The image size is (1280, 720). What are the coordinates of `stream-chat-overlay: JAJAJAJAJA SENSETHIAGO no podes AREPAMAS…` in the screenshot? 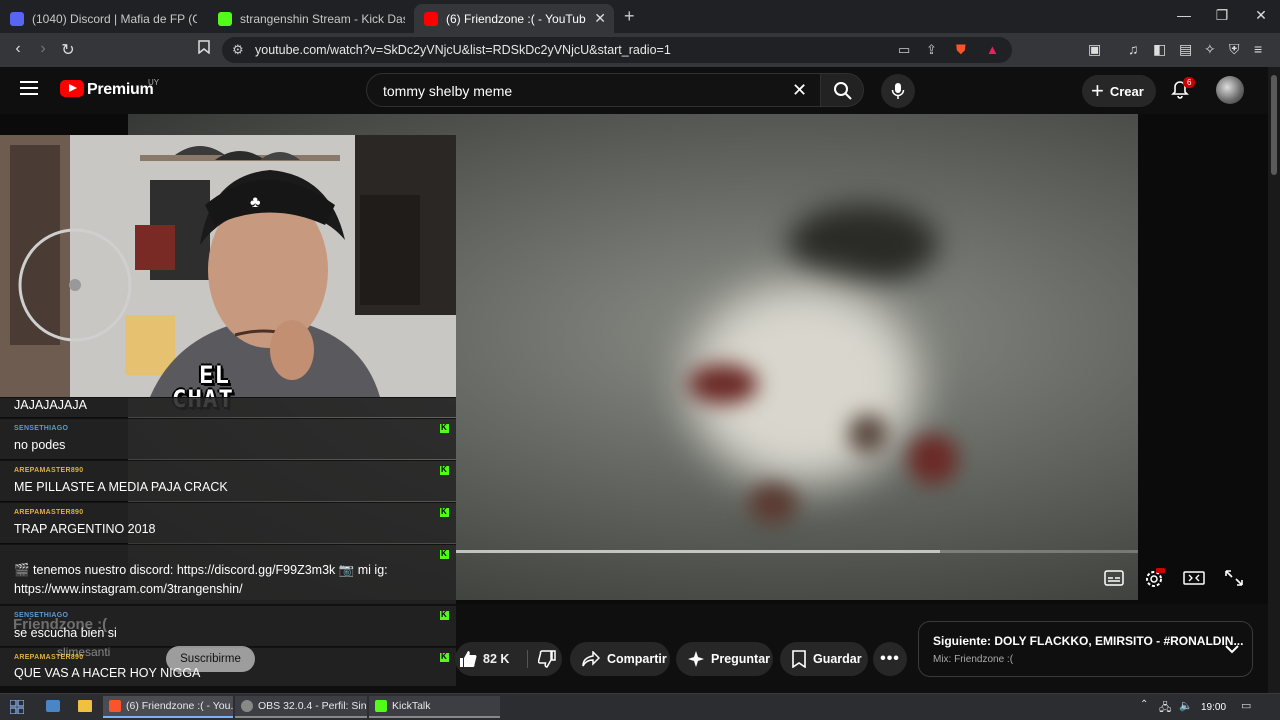 It's located at (228, 541).